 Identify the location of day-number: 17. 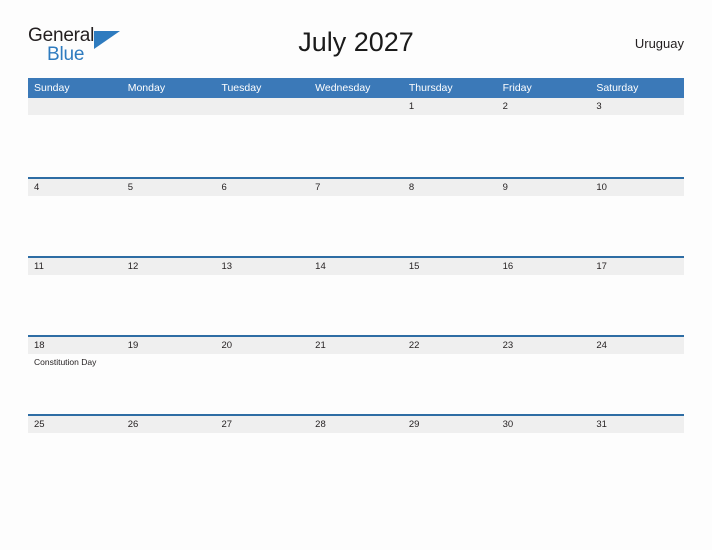
(637, 266).